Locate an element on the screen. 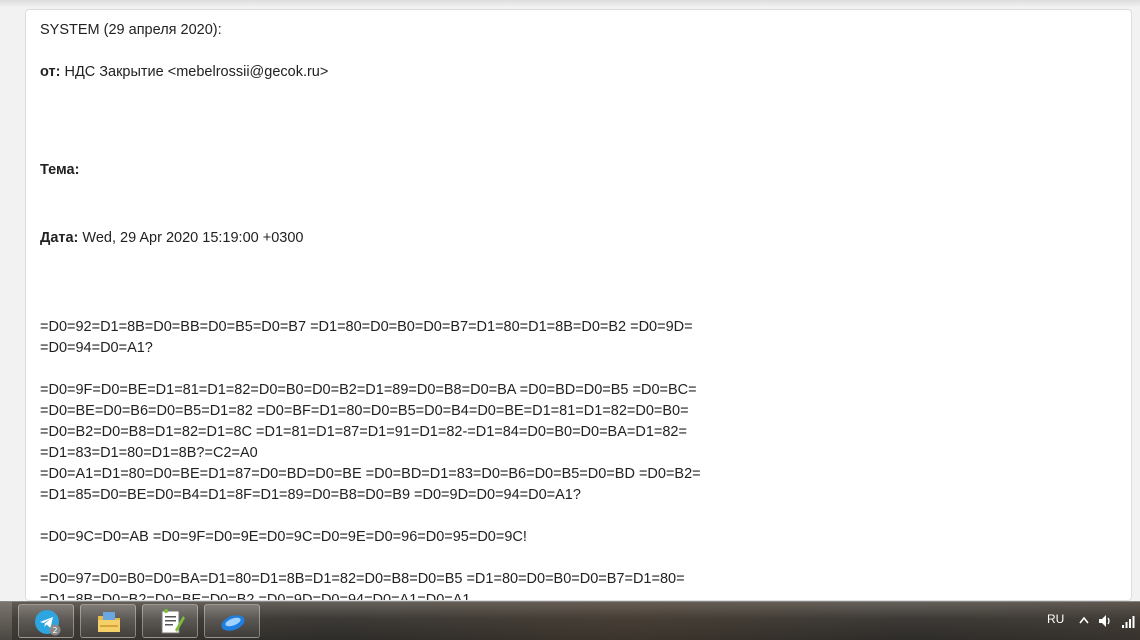 This screenshot has height=640, width=1140. taskbar-telegram-button: 2 is located at coordinates (46, 621).